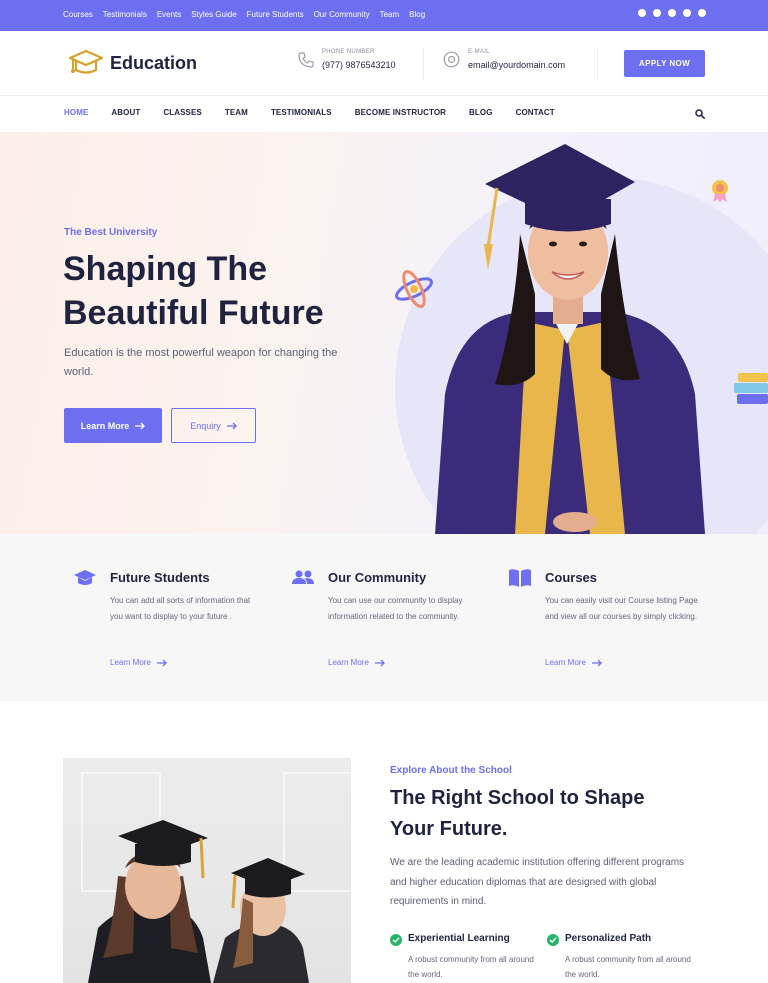 The width and height of the screenshot is (768, 983). What do you see at coordinates (520, 578) in the screenshot?
I see `book-icon` at bounding box center [520, 578].